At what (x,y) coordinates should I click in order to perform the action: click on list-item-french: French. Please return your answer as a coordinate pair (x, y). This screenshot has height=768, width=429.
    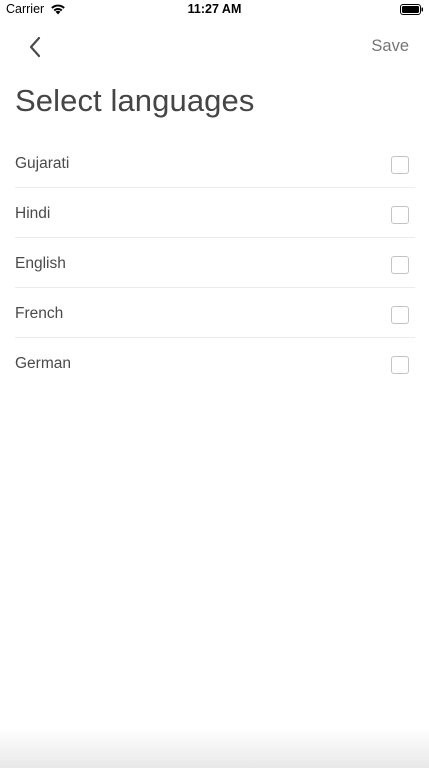
    Looking at the image, I should click on (215, 313).